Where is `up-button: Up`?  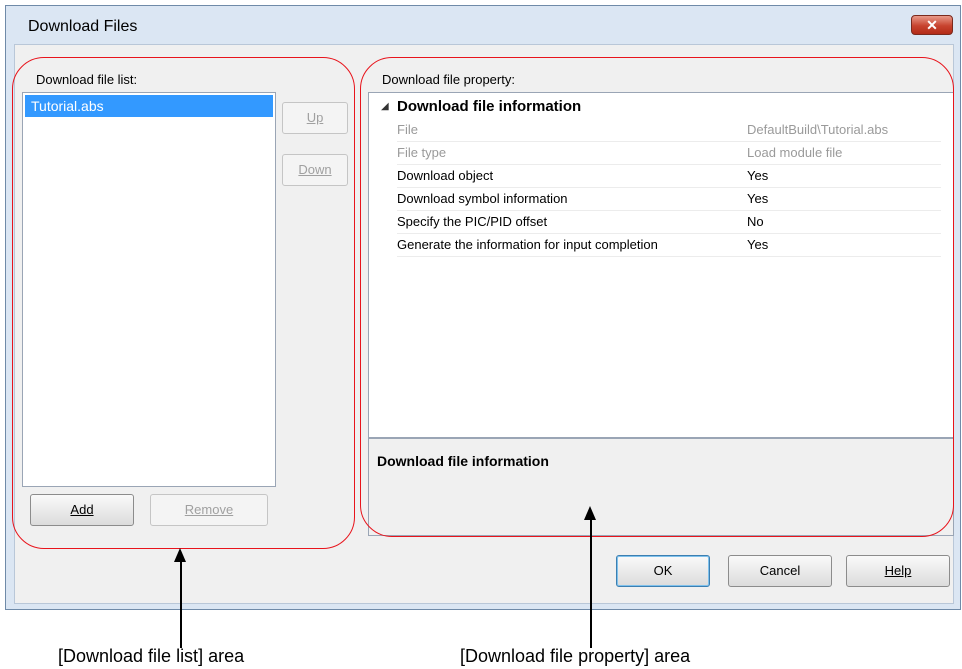
up-button: Up is located at coordinates (315, 118).